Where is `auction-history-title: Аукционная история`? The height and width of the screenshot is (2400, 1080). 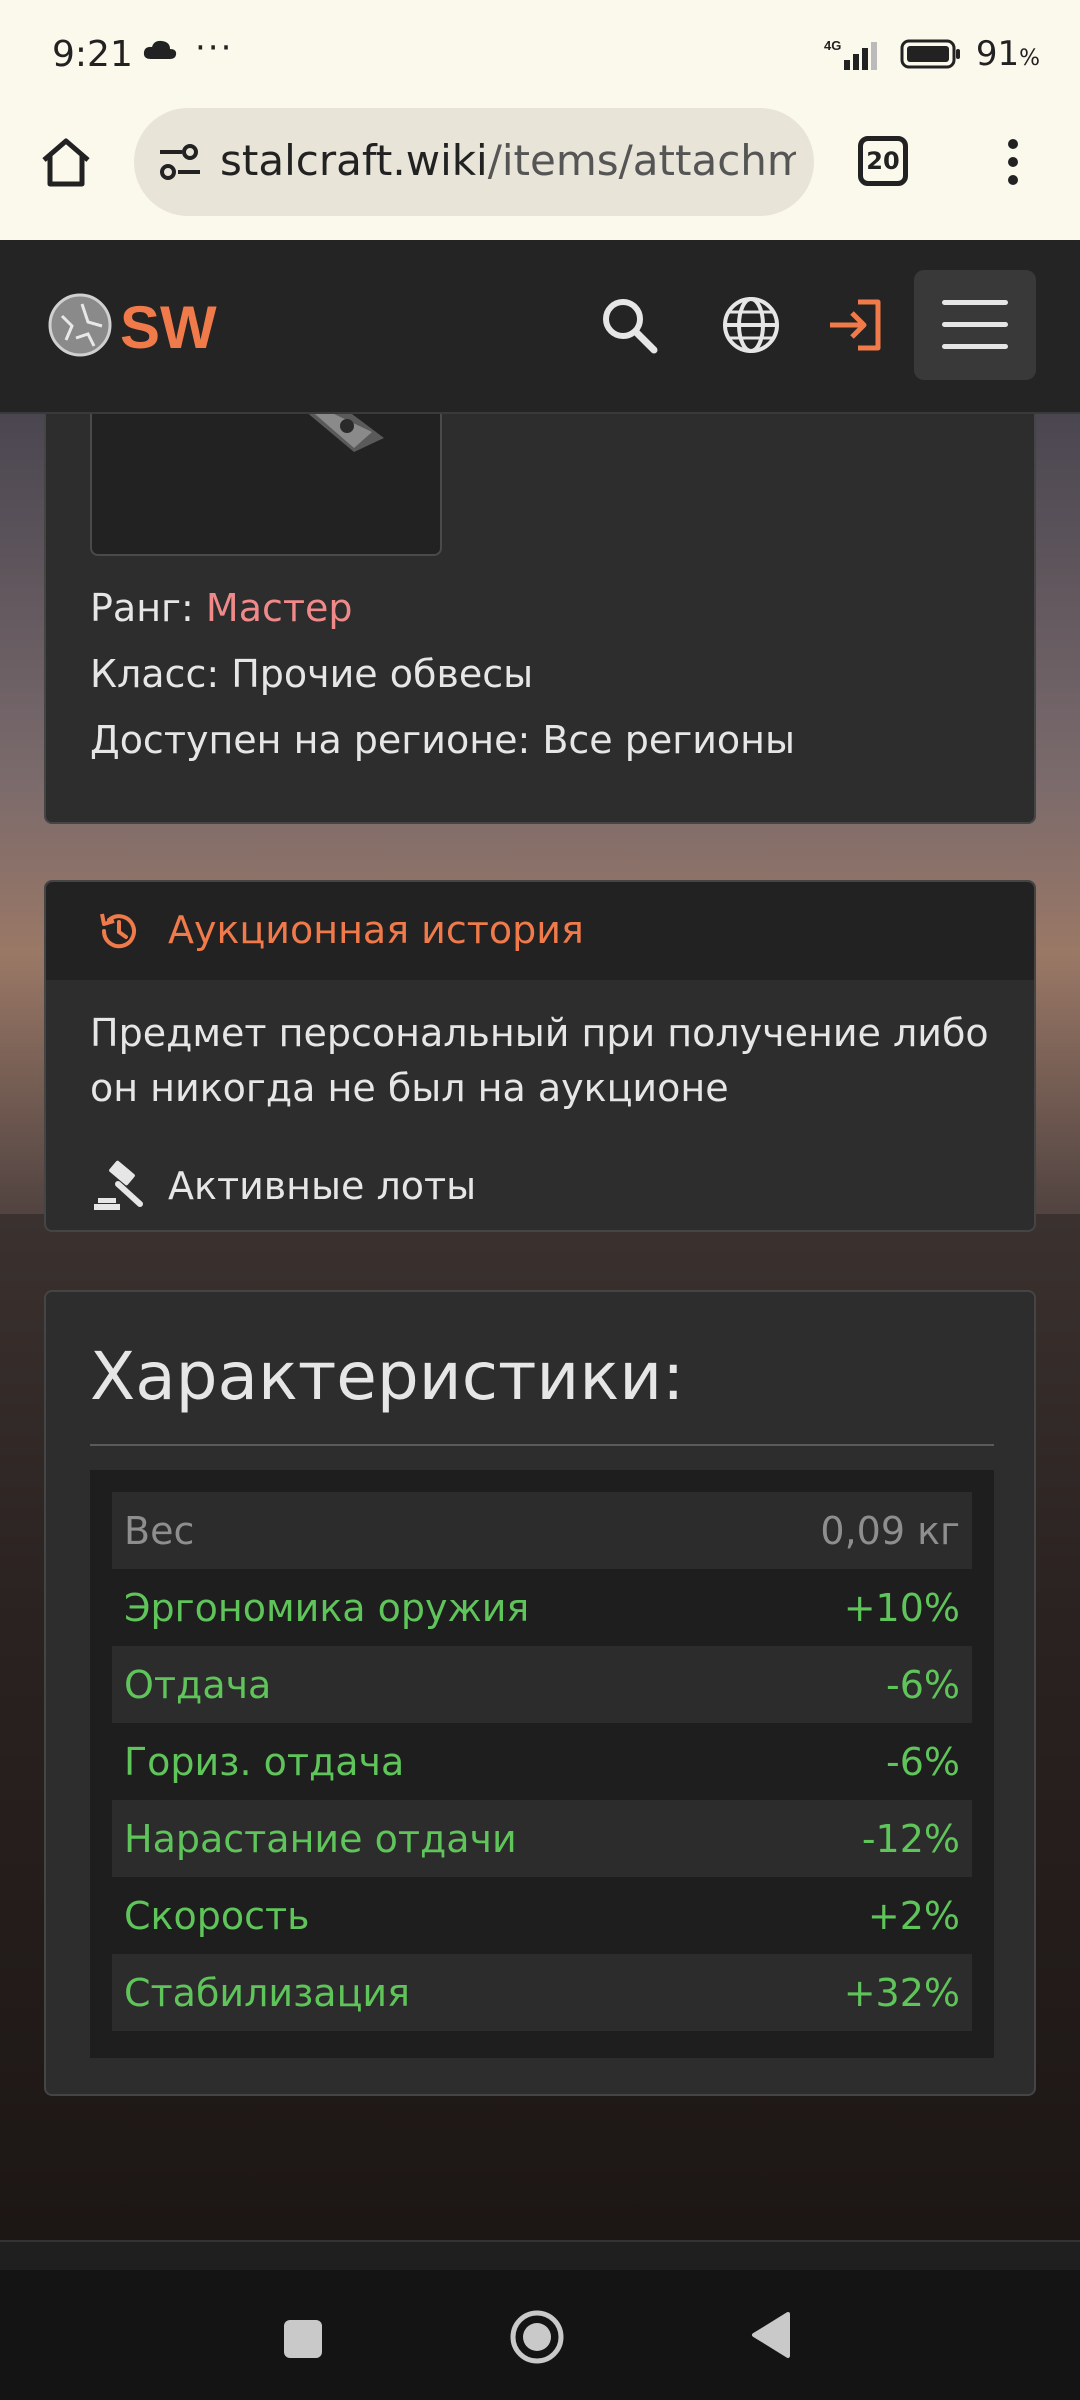
auction-history-title: Аукционная история is located at coordinates (376, 930).